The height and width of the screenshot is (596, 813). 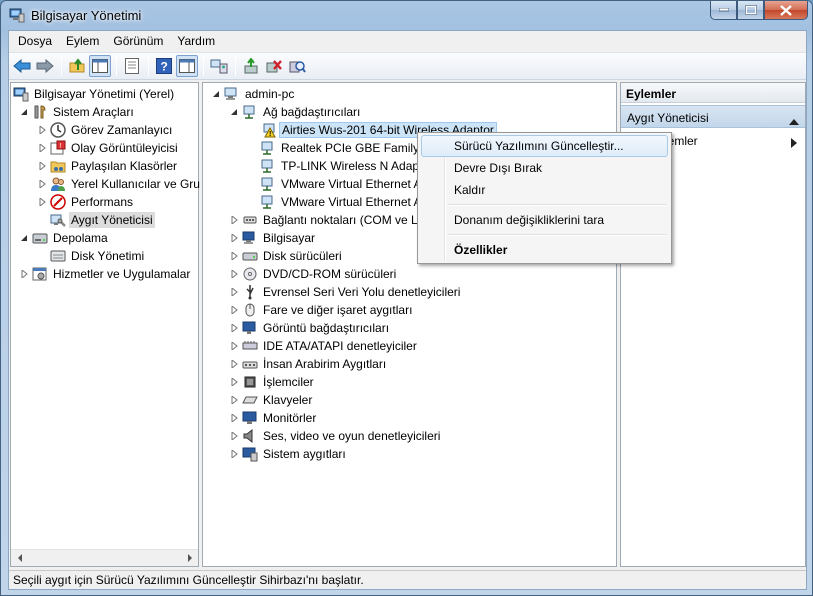 What do you see at coordinates (273, 418) in the screenshot?
I see `device-category-monitors: Monitörler` at bounding box center [273, 418].